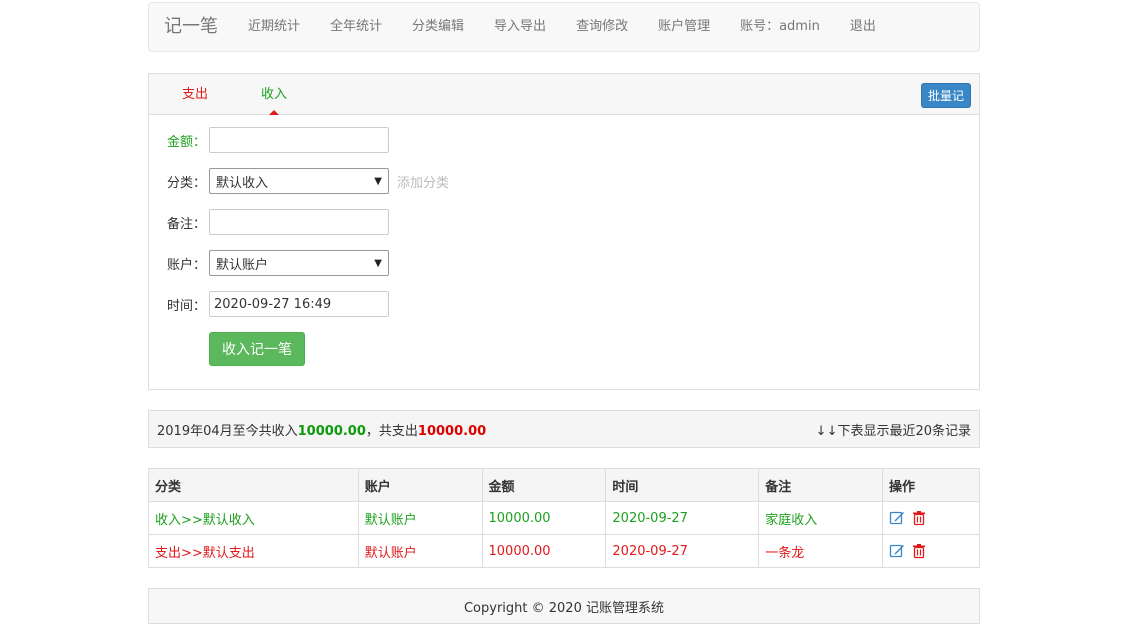 The image size is (1137, 633). I want to click on summary-middle: ，共支出, so click(391, 431).